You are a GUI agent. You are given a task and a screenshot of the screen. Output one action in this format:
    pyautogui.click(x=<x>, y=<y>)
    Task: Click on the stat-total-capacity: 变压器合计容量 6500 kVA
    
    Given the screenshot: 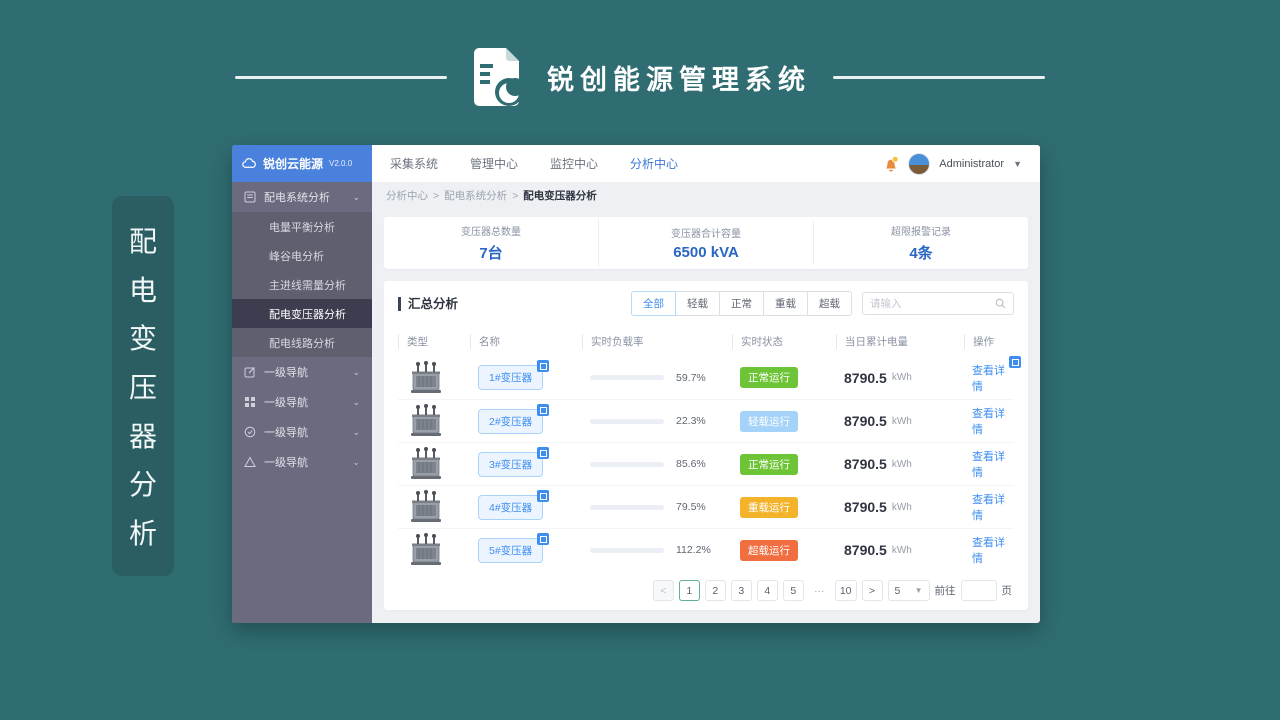 What is the action you would take?
    pyautogui.click(x=706, y=243)
    